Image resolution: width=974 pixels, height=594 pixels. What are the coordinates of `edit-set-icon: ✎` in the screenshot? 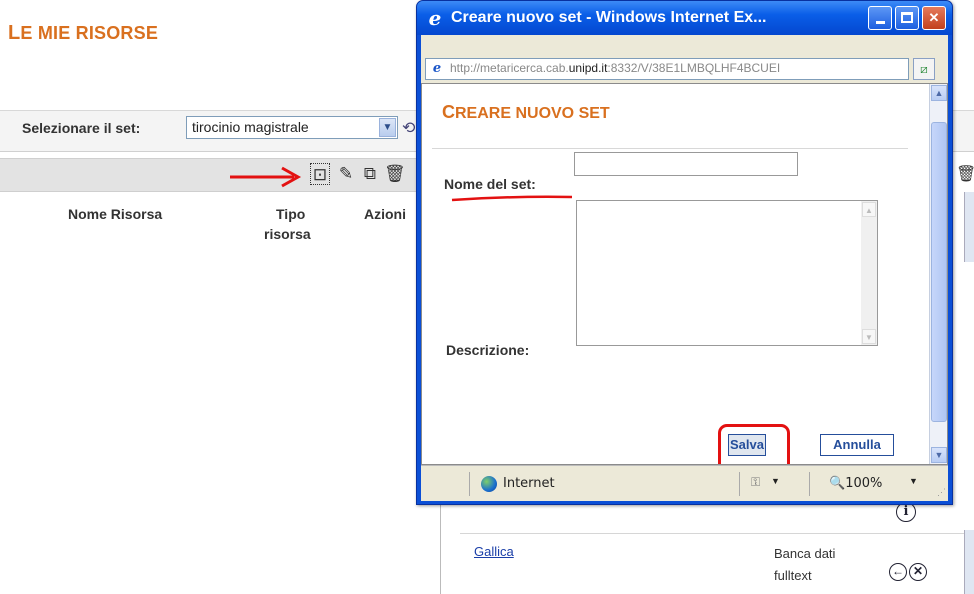 It's located at (346, 174).